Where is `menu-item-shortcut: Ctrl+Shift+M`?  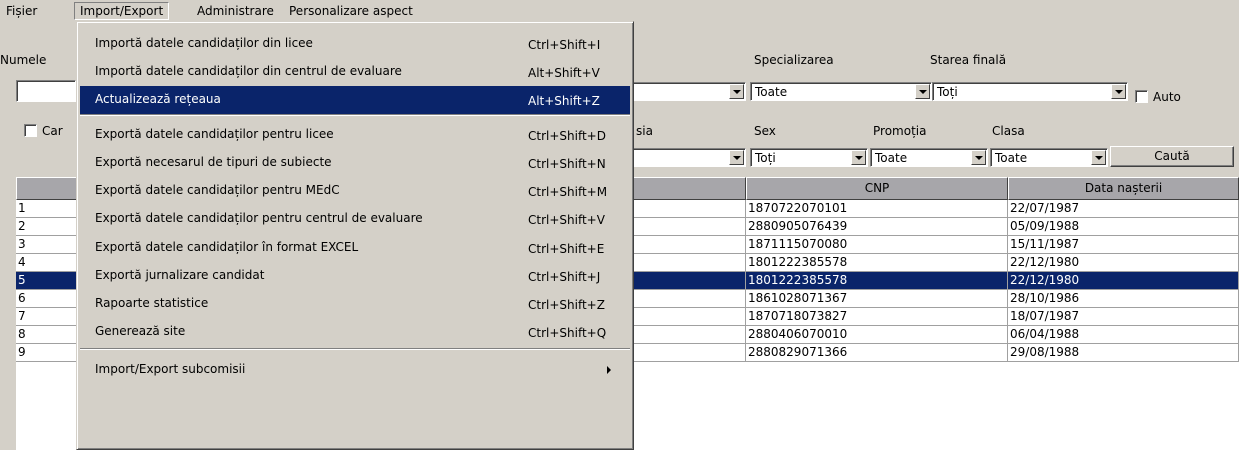
menu-item-shortcut: Ctrl+Shift+M is located at coordinates (568, 192).